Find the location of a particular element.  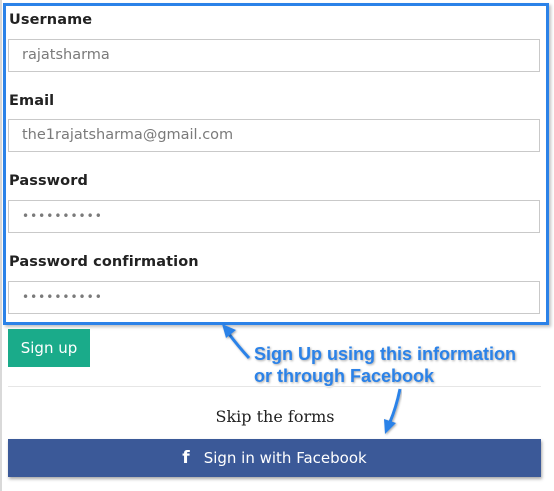

signup-button: Sign up is located at coordinates (49, 348).